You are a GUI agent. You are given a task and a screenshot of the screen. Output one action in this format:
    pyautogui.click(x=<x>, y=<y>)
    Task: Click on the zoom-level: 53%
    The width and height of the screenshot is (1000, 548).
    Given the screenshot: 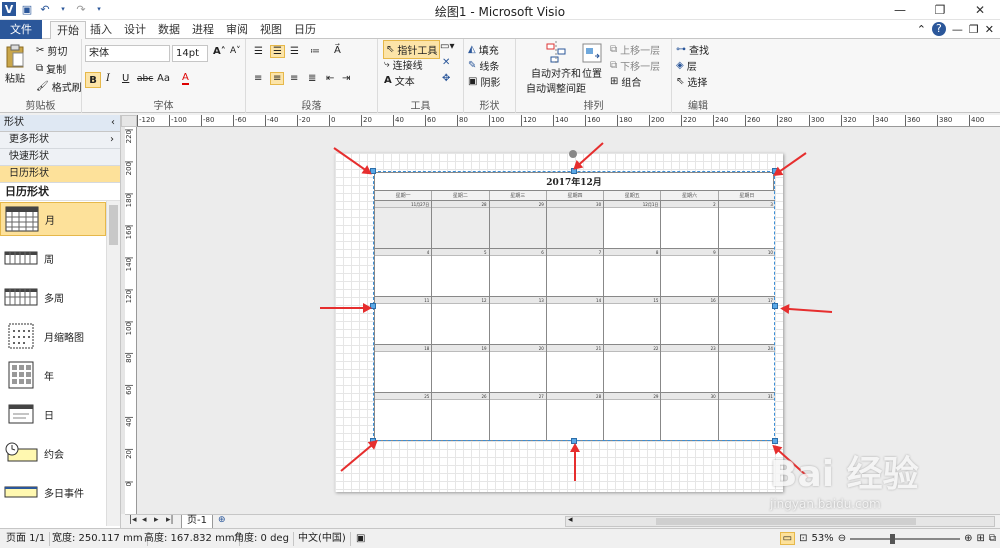 What is the action you would take?
    pyautogui.click(x=822, y=538)
    